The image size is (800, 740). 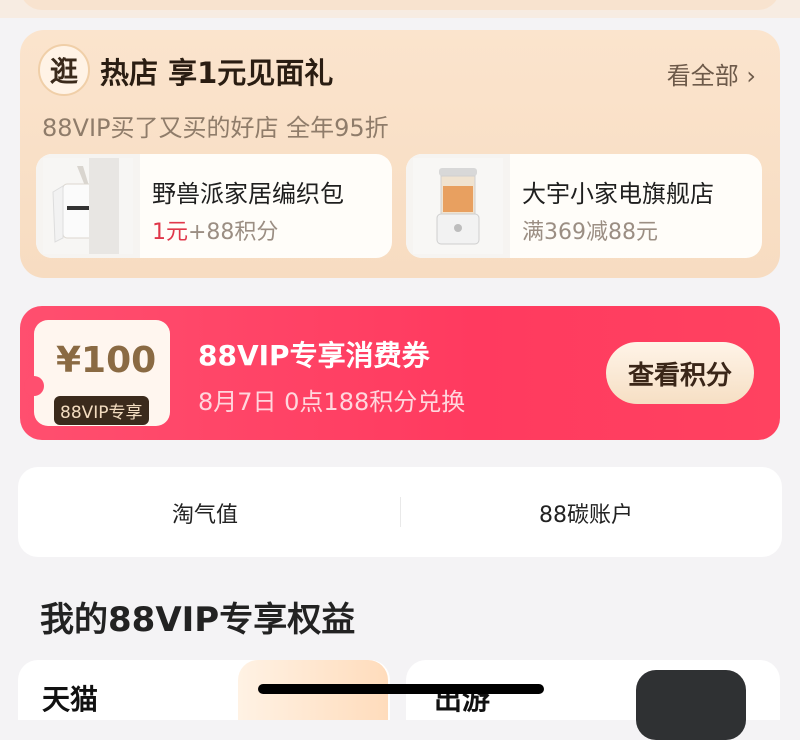 What do you see at coordinates (691, 705) in the screenshot?
I see `travel-graphic` at bounding box center [691, 705].